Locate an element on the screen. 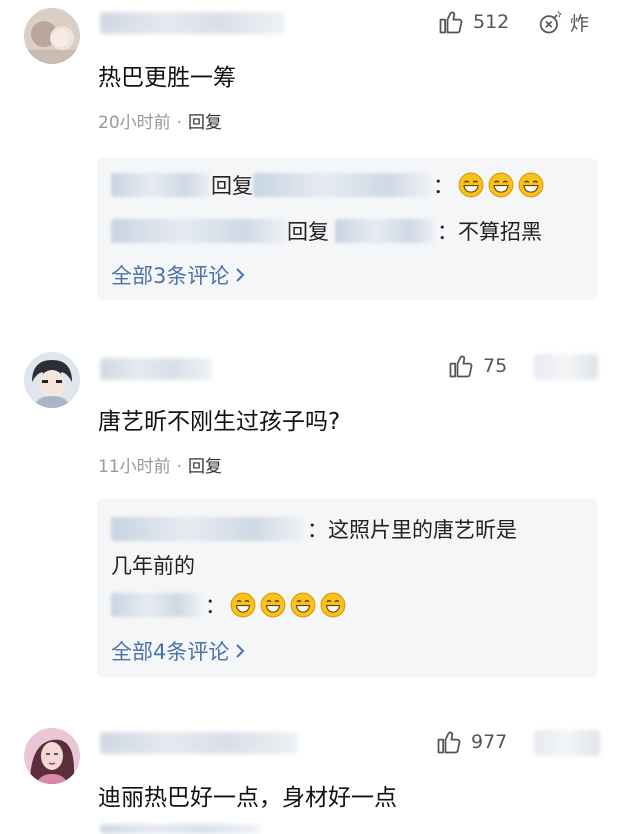 The width and height of the screenshot is (623, 834). reply-line: 回复 ： 不算招黑 is located at coordinates (326, 231).